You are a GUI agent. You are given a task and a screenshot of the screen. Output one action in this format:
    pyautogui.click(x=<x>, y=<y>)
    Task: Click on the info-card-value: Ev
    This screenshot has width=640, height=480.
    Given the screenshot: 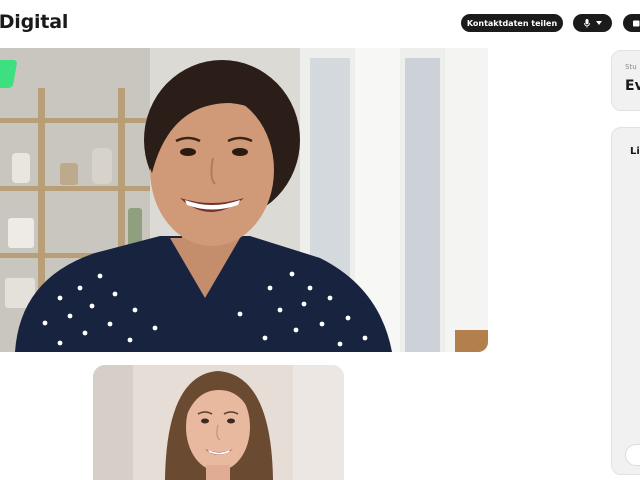 What is the action you would take?
    pyautogui.click(x=632, y=86)
    